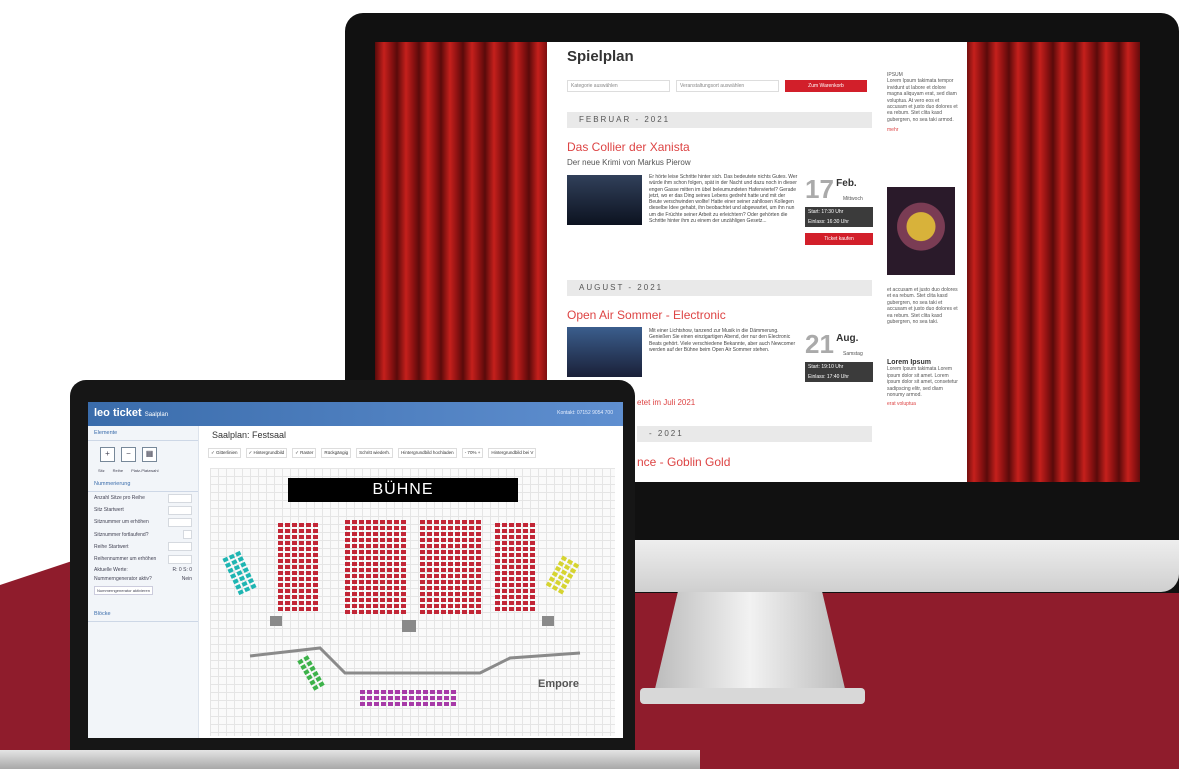  What do you see at coordinates (819, 189) in the screenshot?
I see `event-day: 17` at bounding box center [819, 189].